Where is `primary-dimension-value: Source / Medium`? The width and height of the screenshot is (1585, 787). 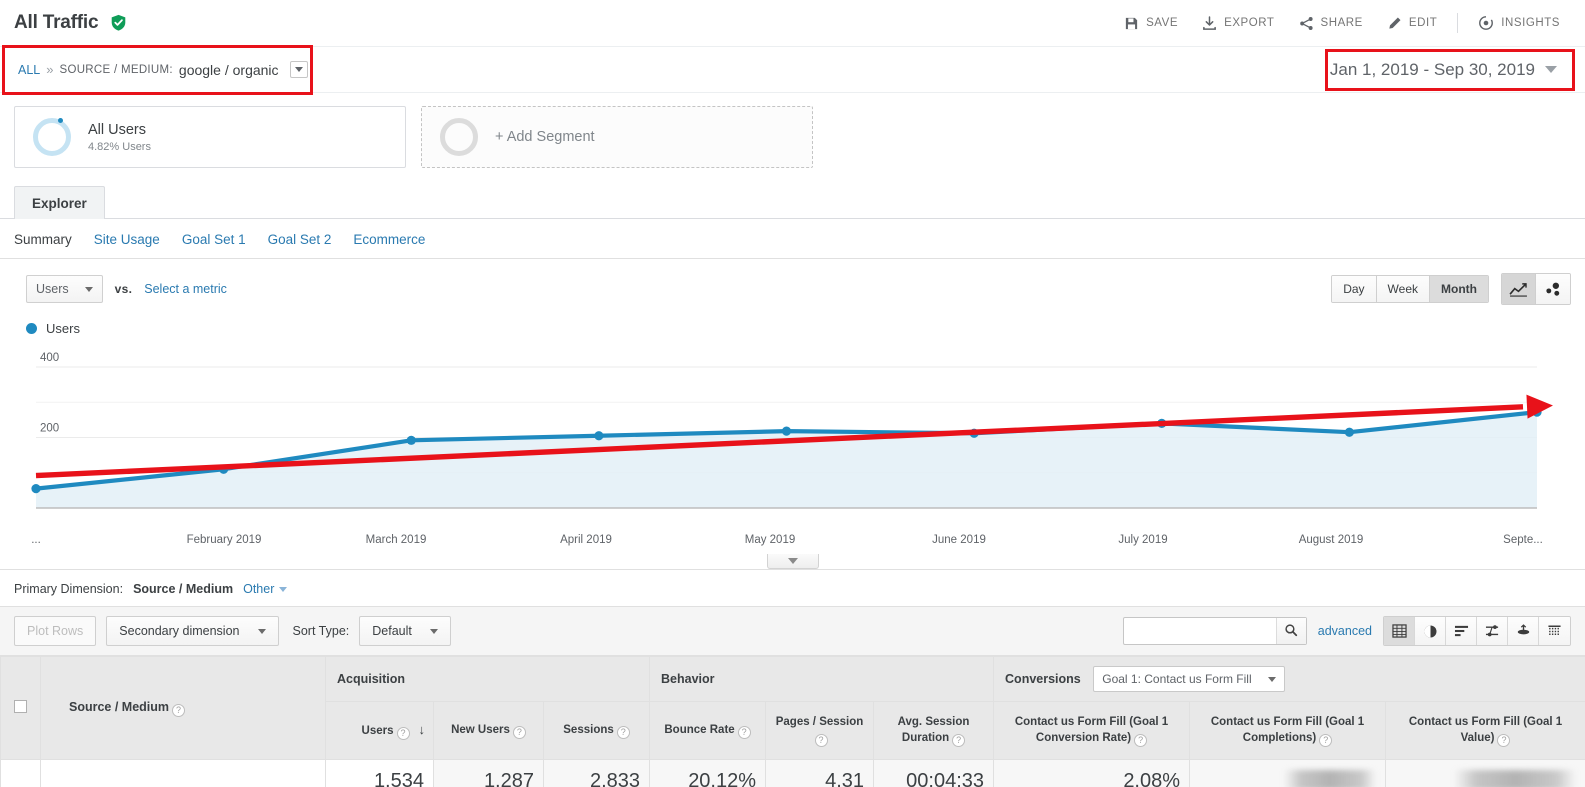 primary-dimension-value: Source / Medium is located at coordinates (183, 589).